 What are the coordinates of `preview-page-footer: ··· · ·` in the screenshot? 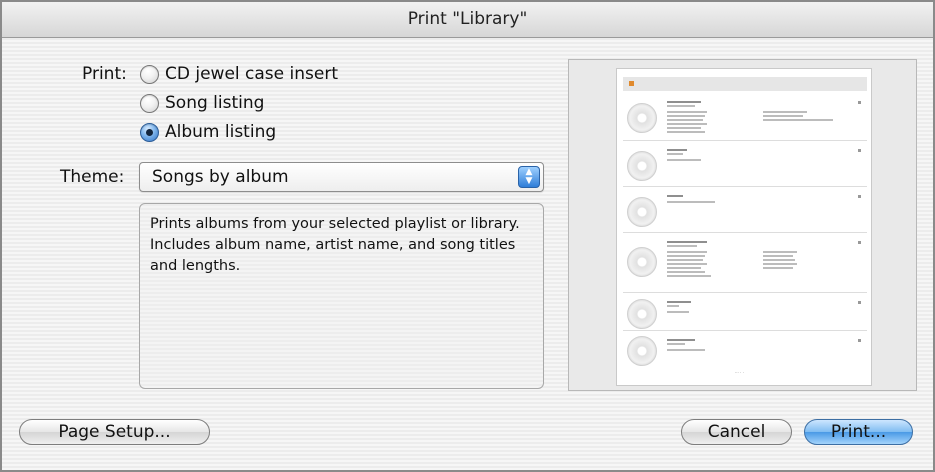 It's located at (739, 372).